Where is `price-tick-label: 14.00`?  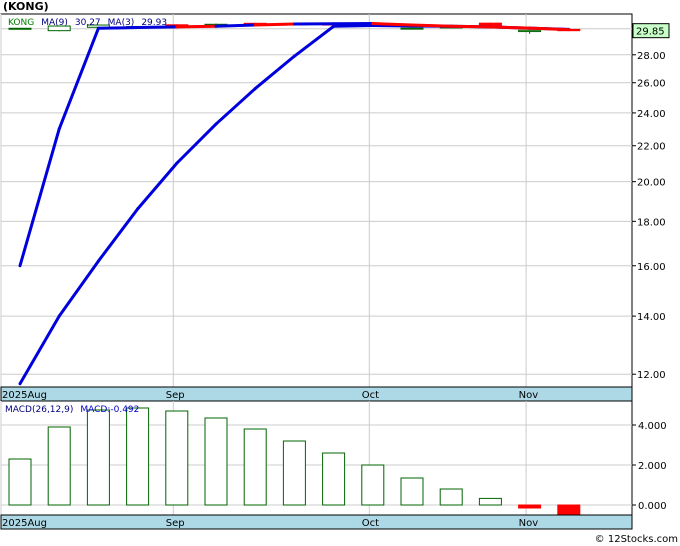
price-tick-label: 14.00 is located at coordinates (651, 317).